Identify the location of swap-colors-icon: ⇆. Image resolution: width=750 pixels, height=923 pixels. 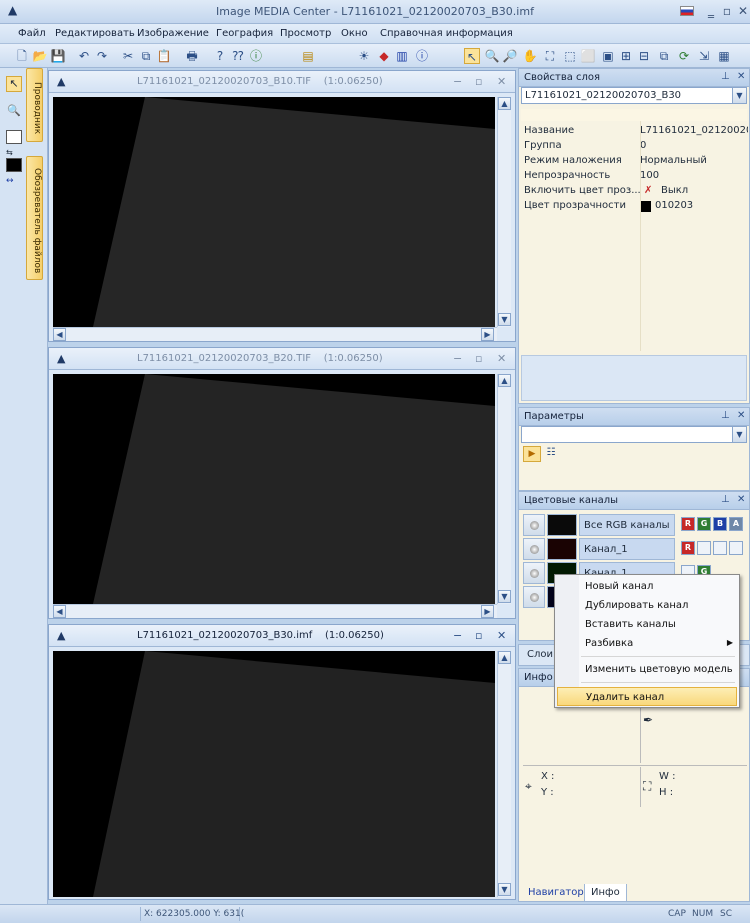
(9, 152).